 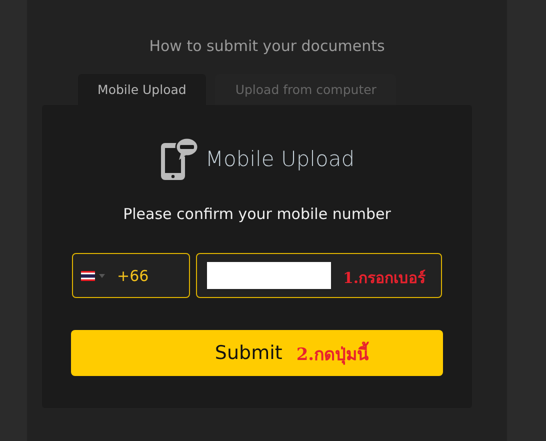 I want to click on tab: Mobile Upload, so click(x=142, y=89).